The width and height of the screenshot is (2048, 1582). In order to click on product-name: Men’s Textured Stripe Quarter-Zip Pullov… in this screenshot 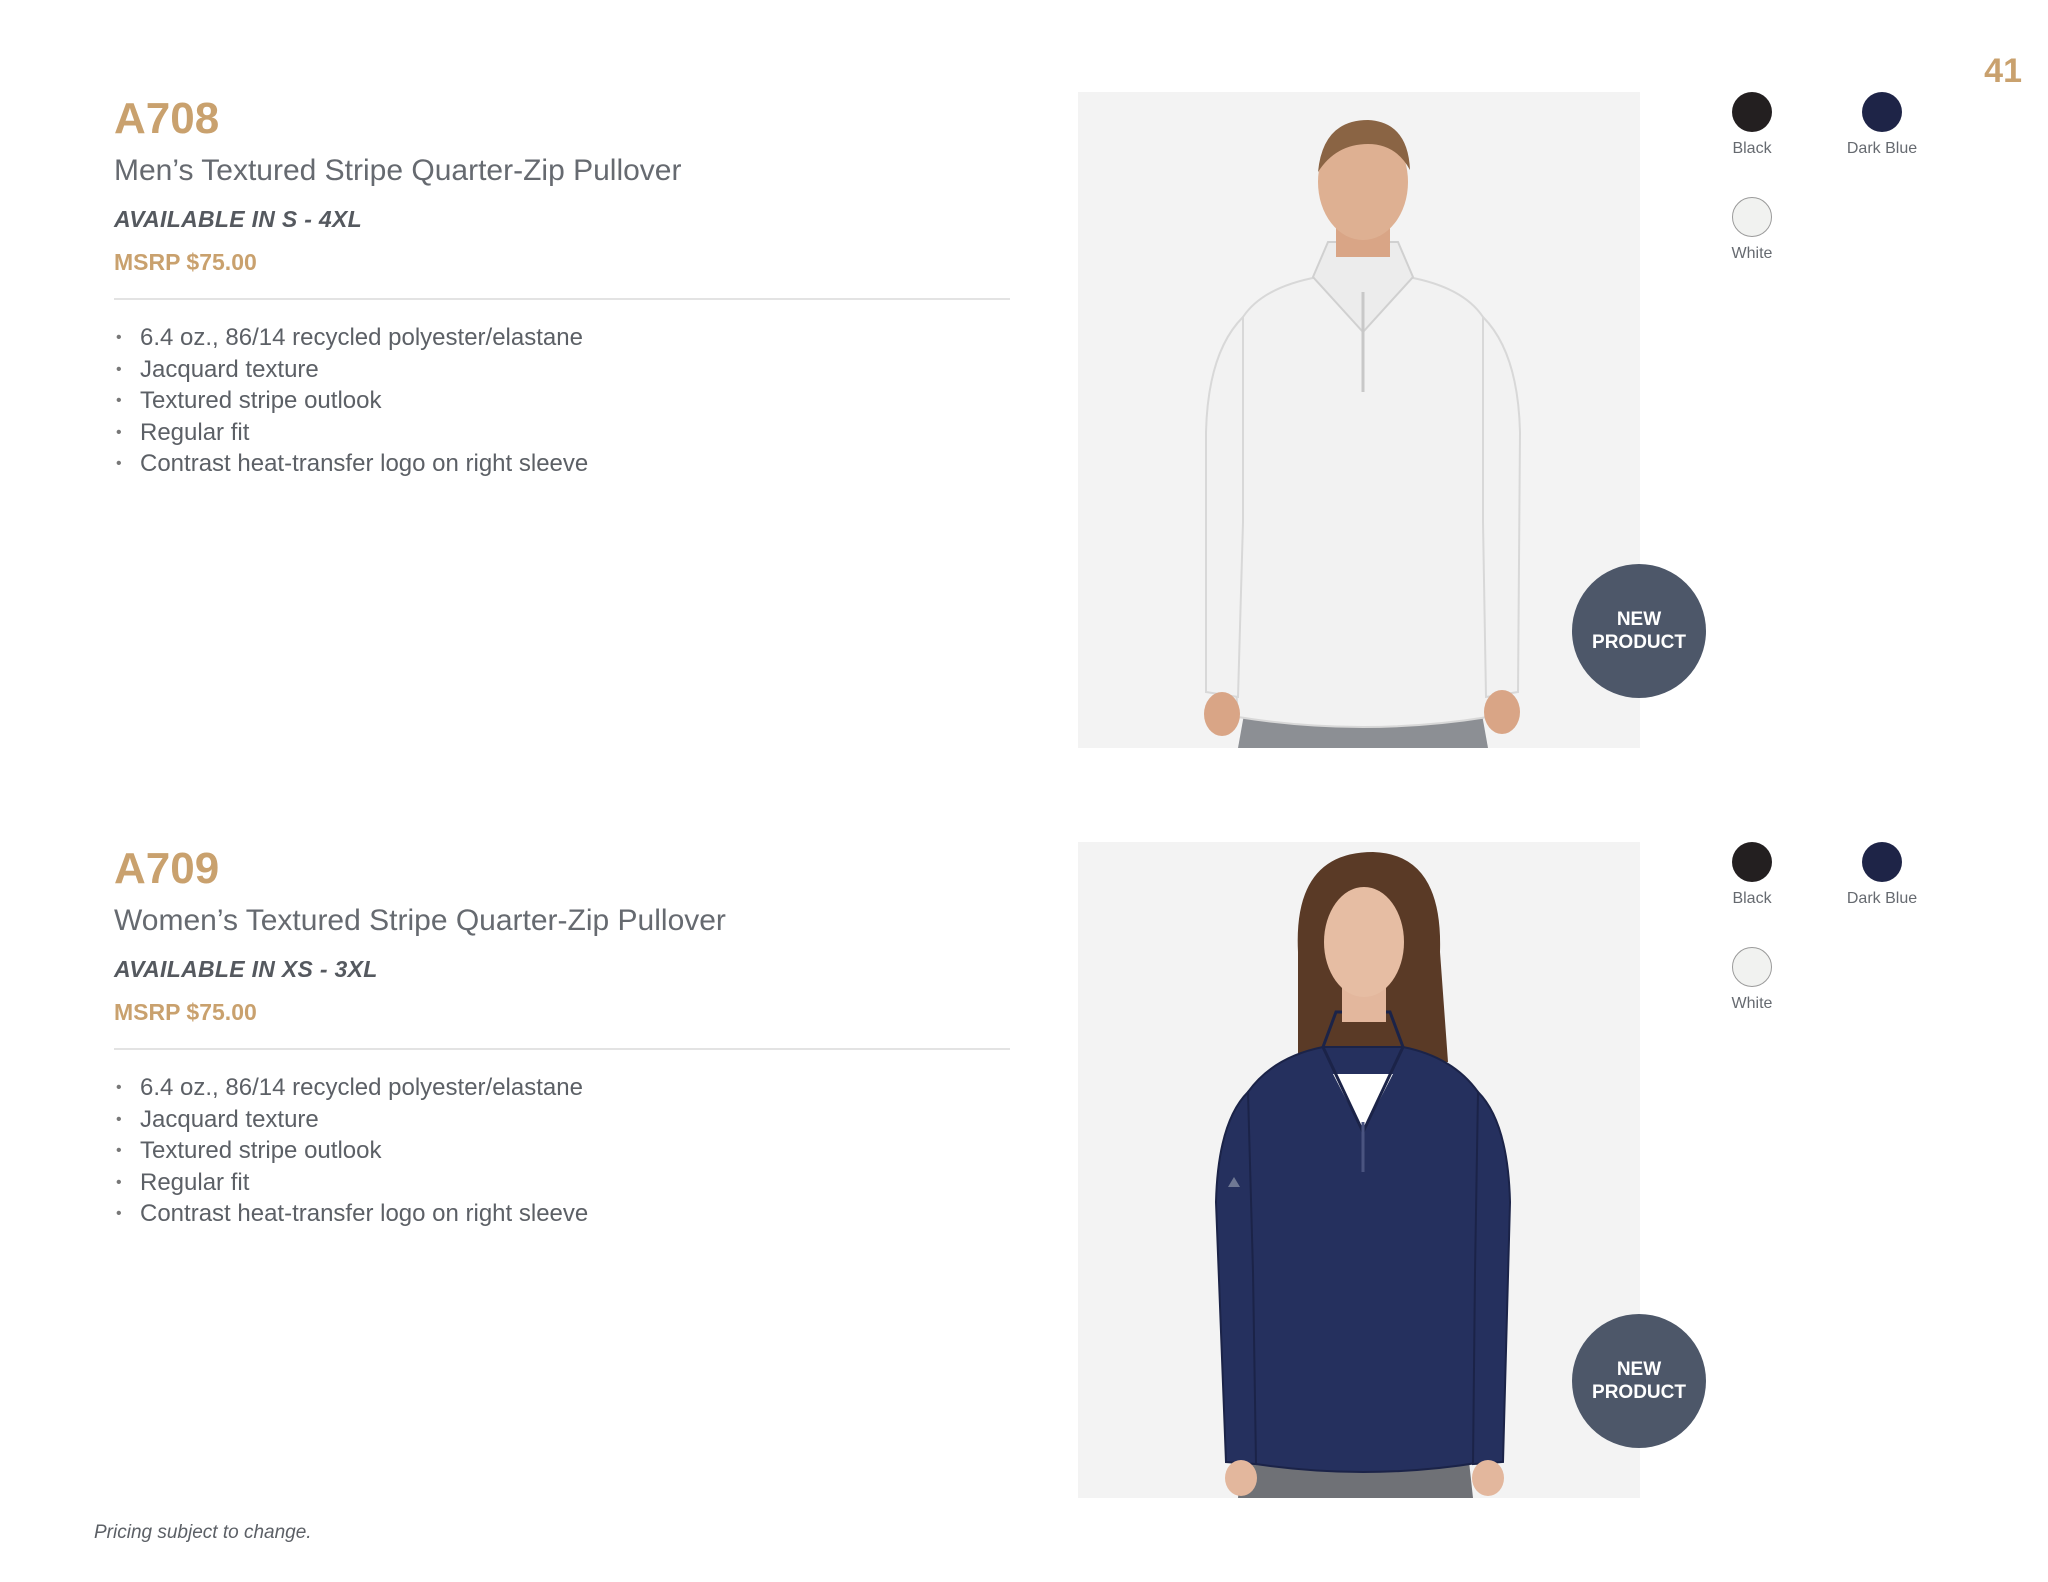, I will do `click(398, 170)`.